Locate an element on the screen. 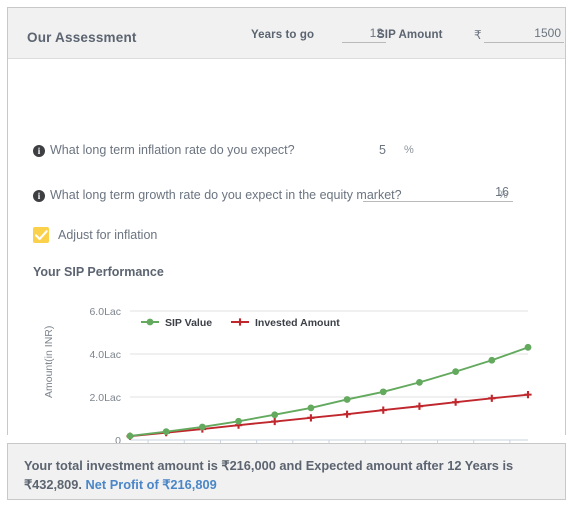 The width and height of the screenshot is (573, 512). net-profit-text: Net Profit of ₹216,809 is located at coordinates (151, 484).